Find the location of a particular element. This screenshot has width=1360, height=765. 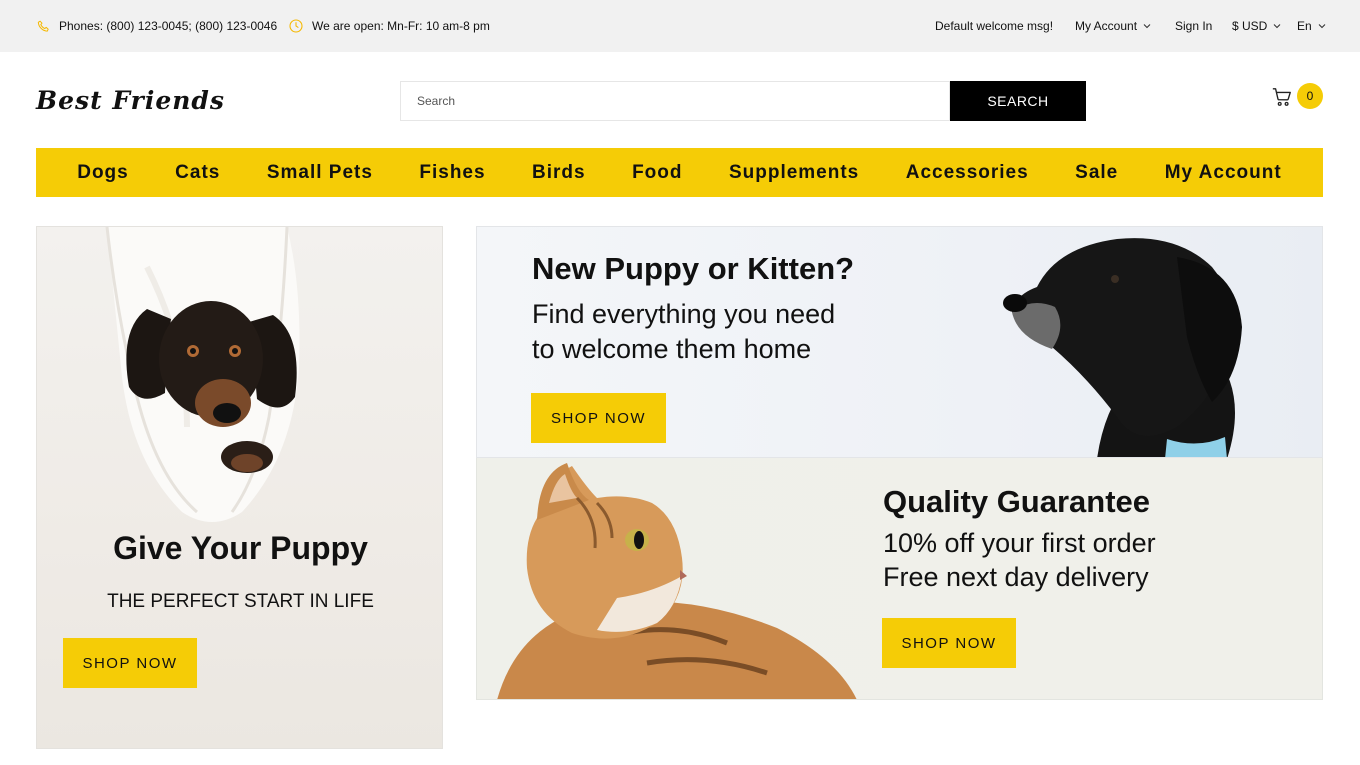

currency-dropdown: $ USD is located at coordinates (1256, 26).